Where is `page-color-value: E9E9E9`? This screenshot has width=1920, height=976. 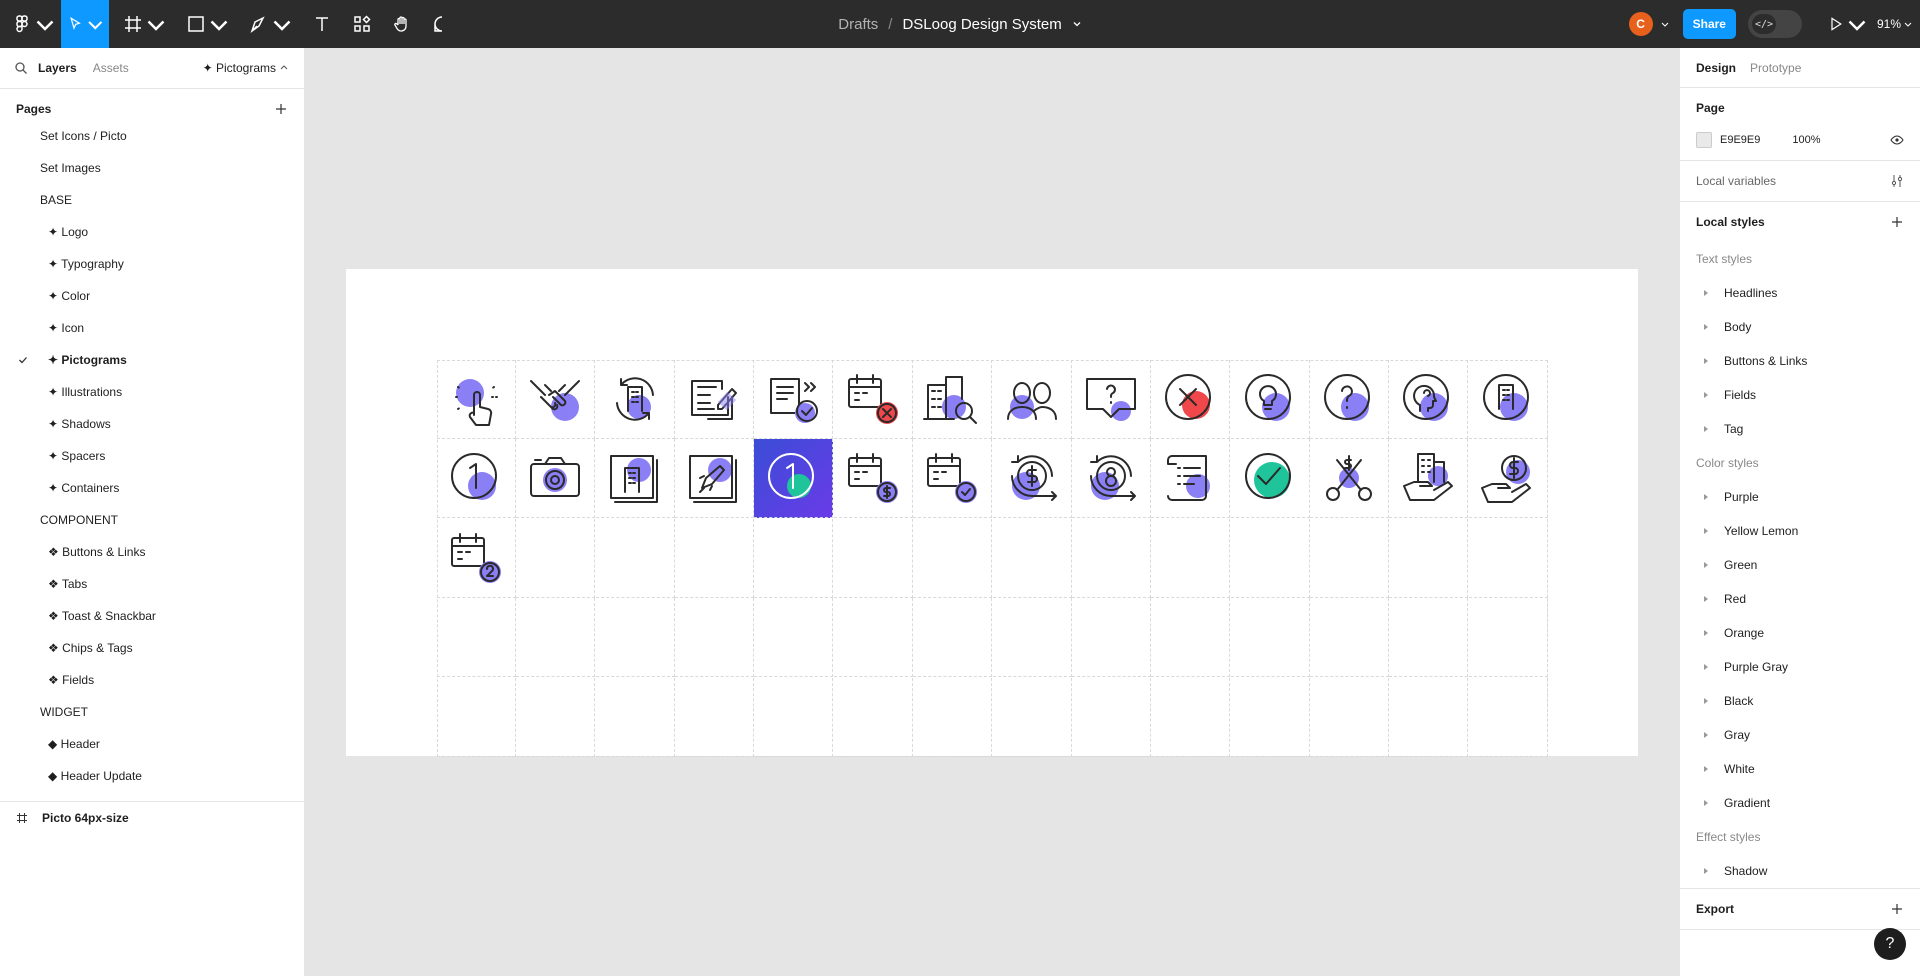 page-color-value: E9E9E9 is located at coordinates (1740, 140).